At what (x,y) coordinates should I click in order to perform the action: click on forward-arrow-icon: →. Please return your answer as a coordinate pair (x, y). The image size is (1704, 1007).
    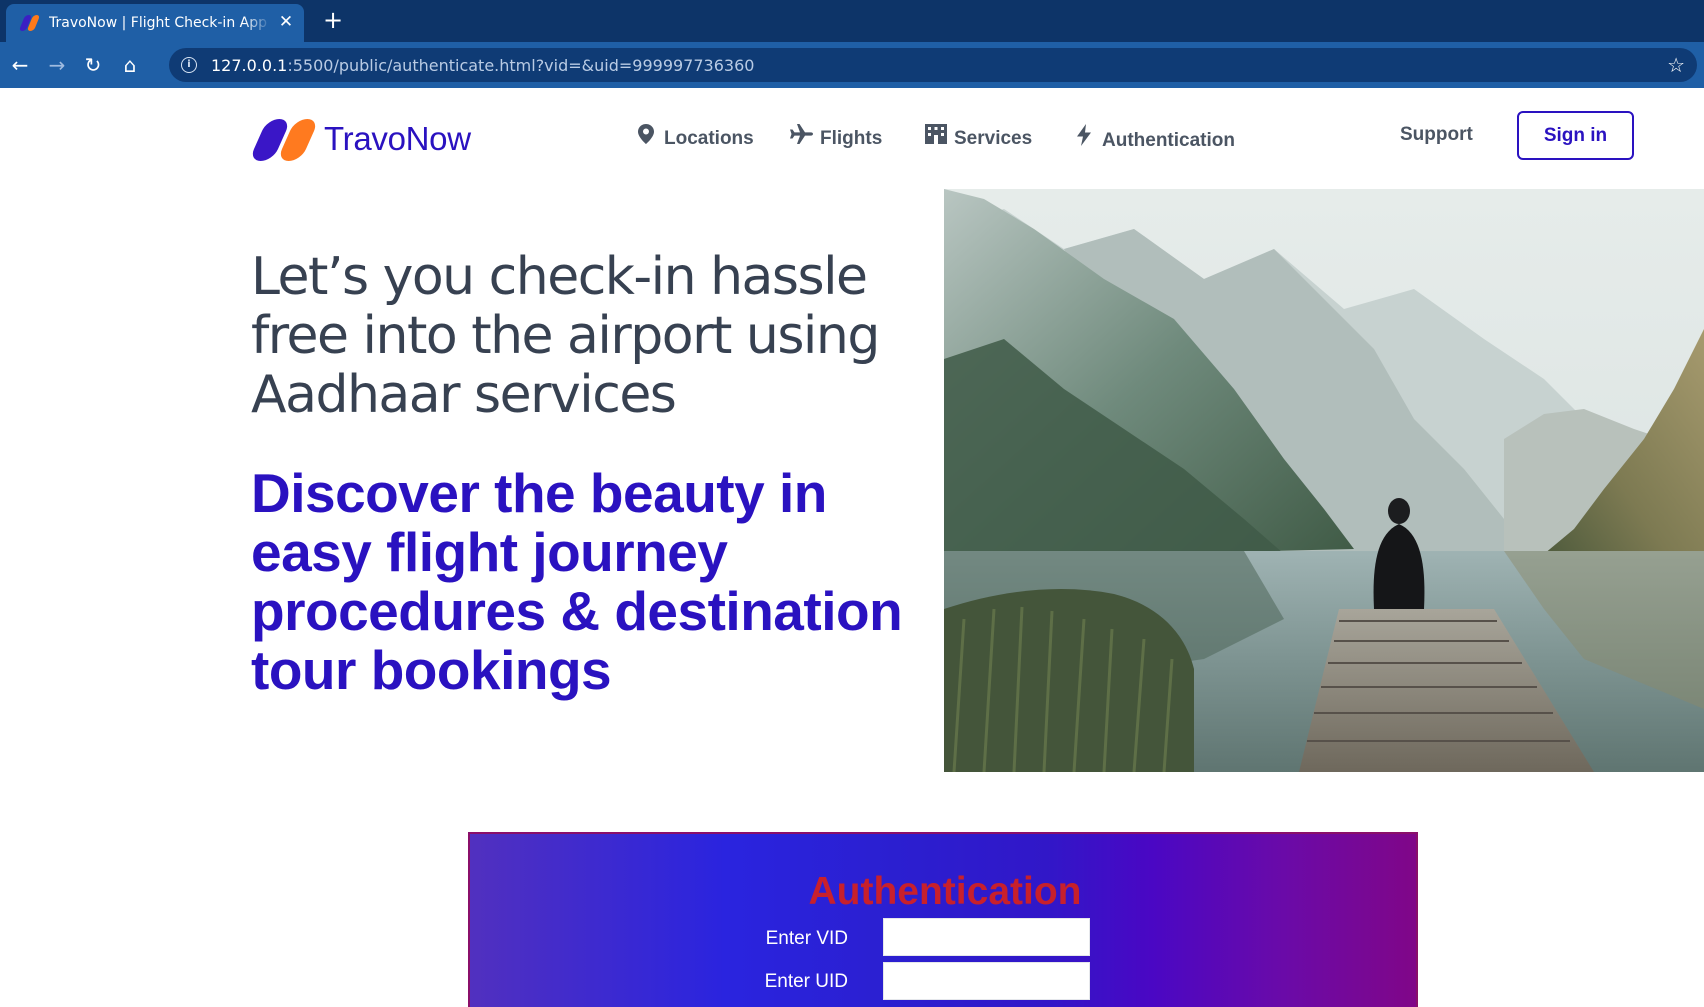
    Looking at the image, I should click on (57, 65).